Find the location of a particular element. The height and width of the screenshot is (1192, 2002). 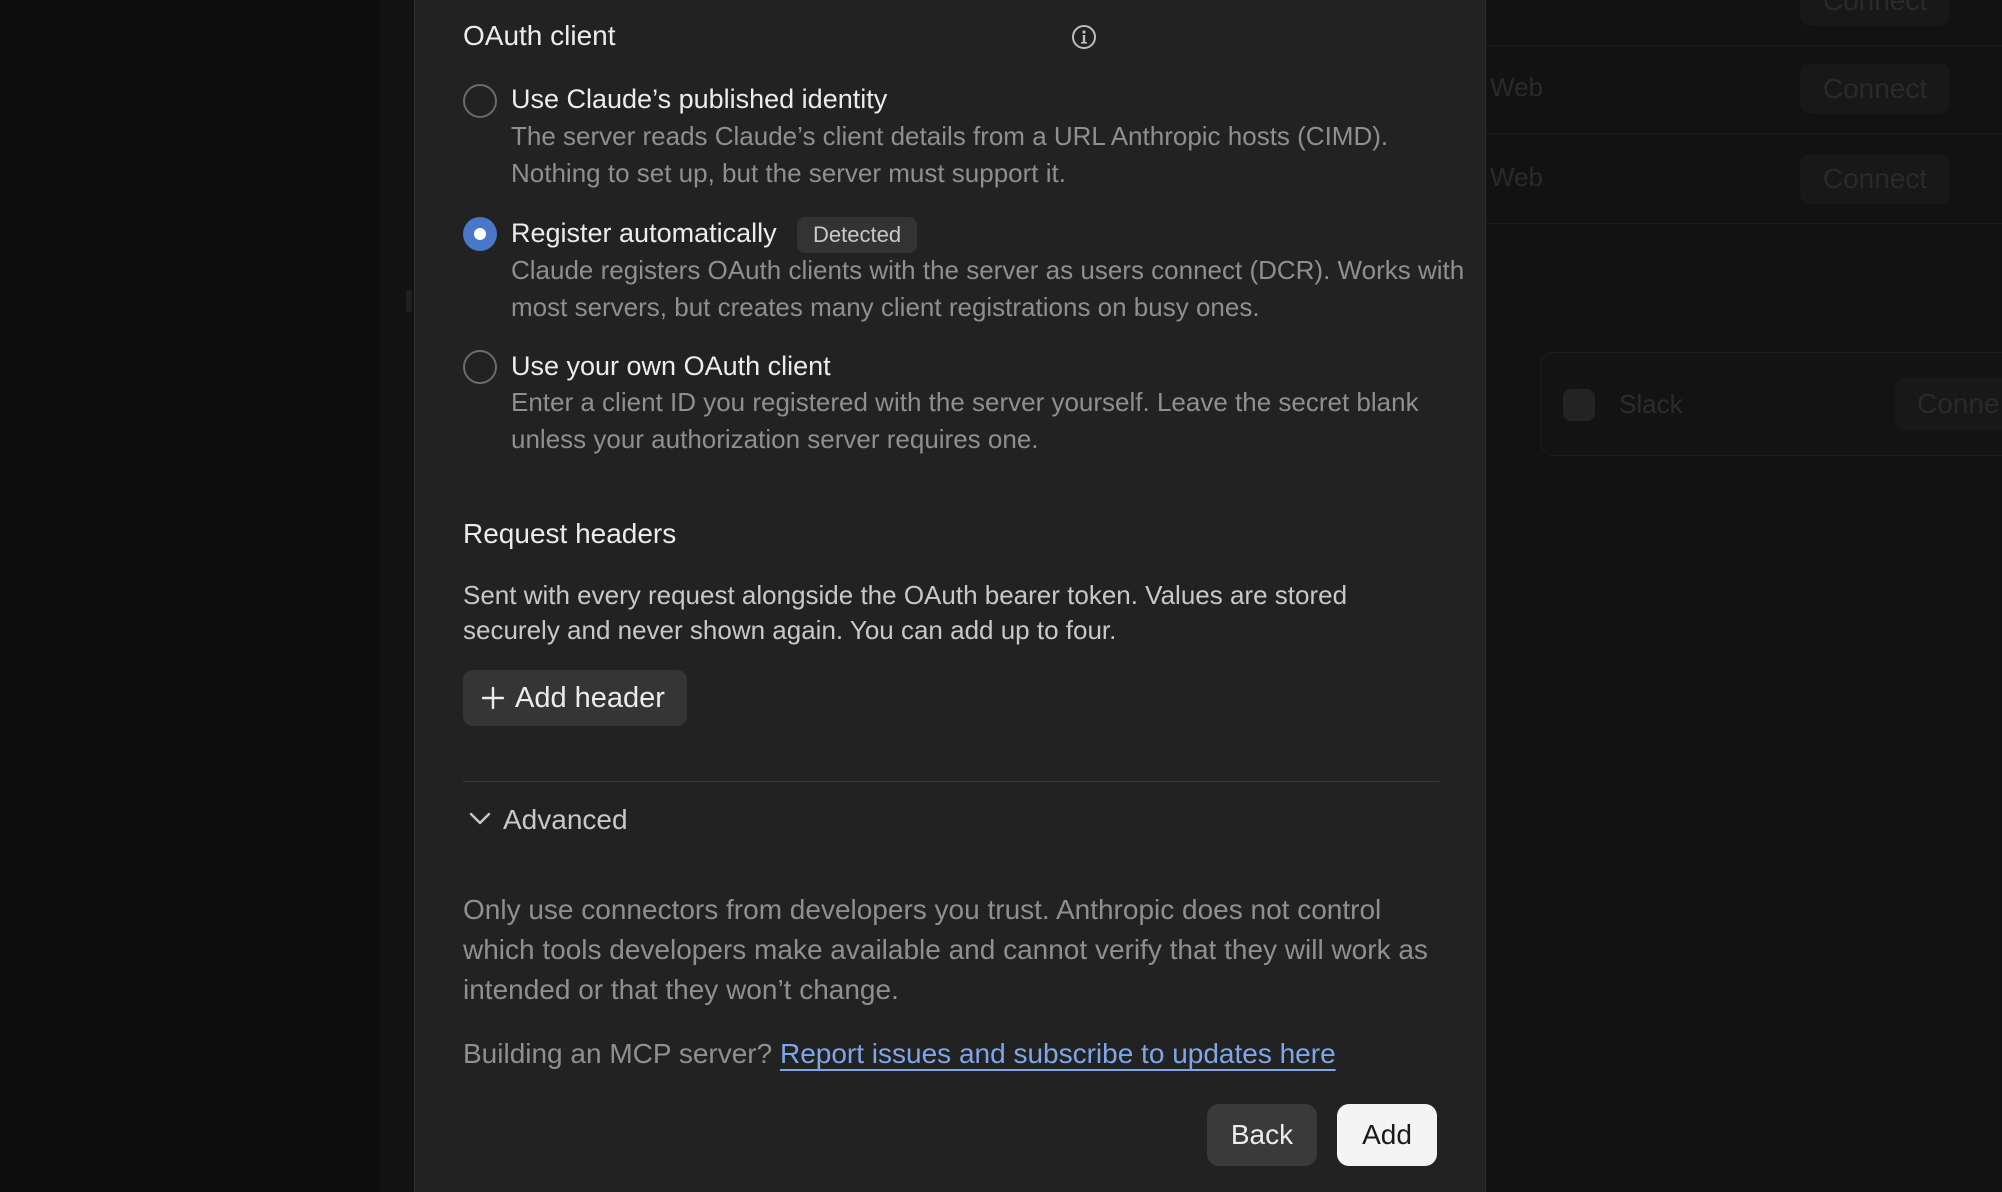

advanced-toggle: Advanced is located at coordinates (583, 822).